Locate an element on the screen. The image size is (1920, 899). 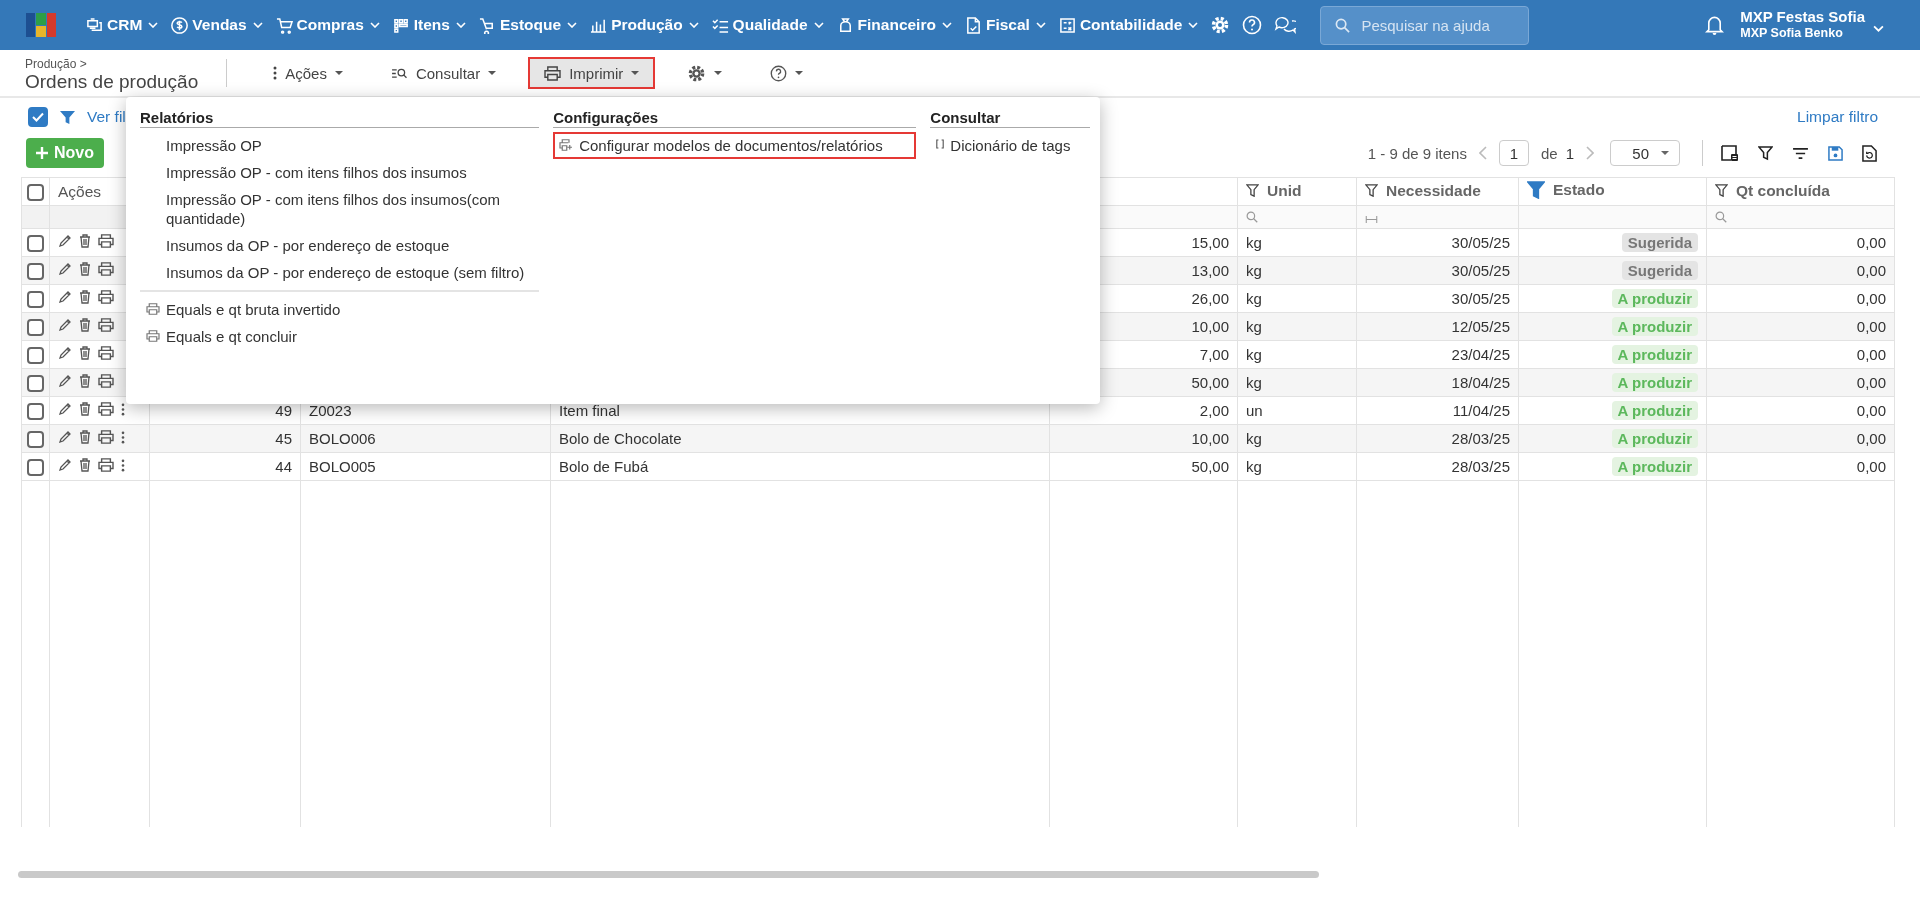
help-search-field: Pesquisar na ajuda is located at coordinates (1425, 25).